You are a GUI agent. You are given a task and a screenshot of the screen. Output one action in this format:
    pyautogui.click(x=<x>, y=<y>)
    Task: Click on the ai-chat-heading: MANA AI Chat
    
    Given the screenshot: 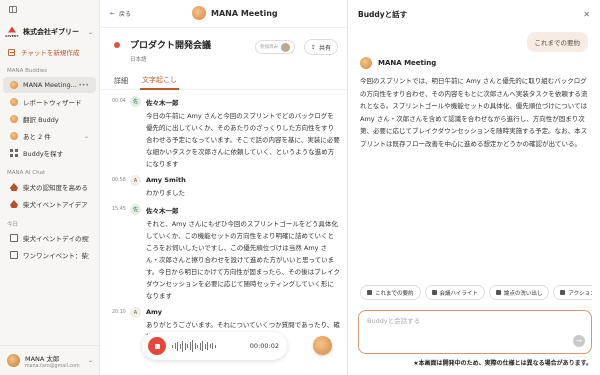 What is the action you would take?
    pyautogui.click(x=26, y=173)
    